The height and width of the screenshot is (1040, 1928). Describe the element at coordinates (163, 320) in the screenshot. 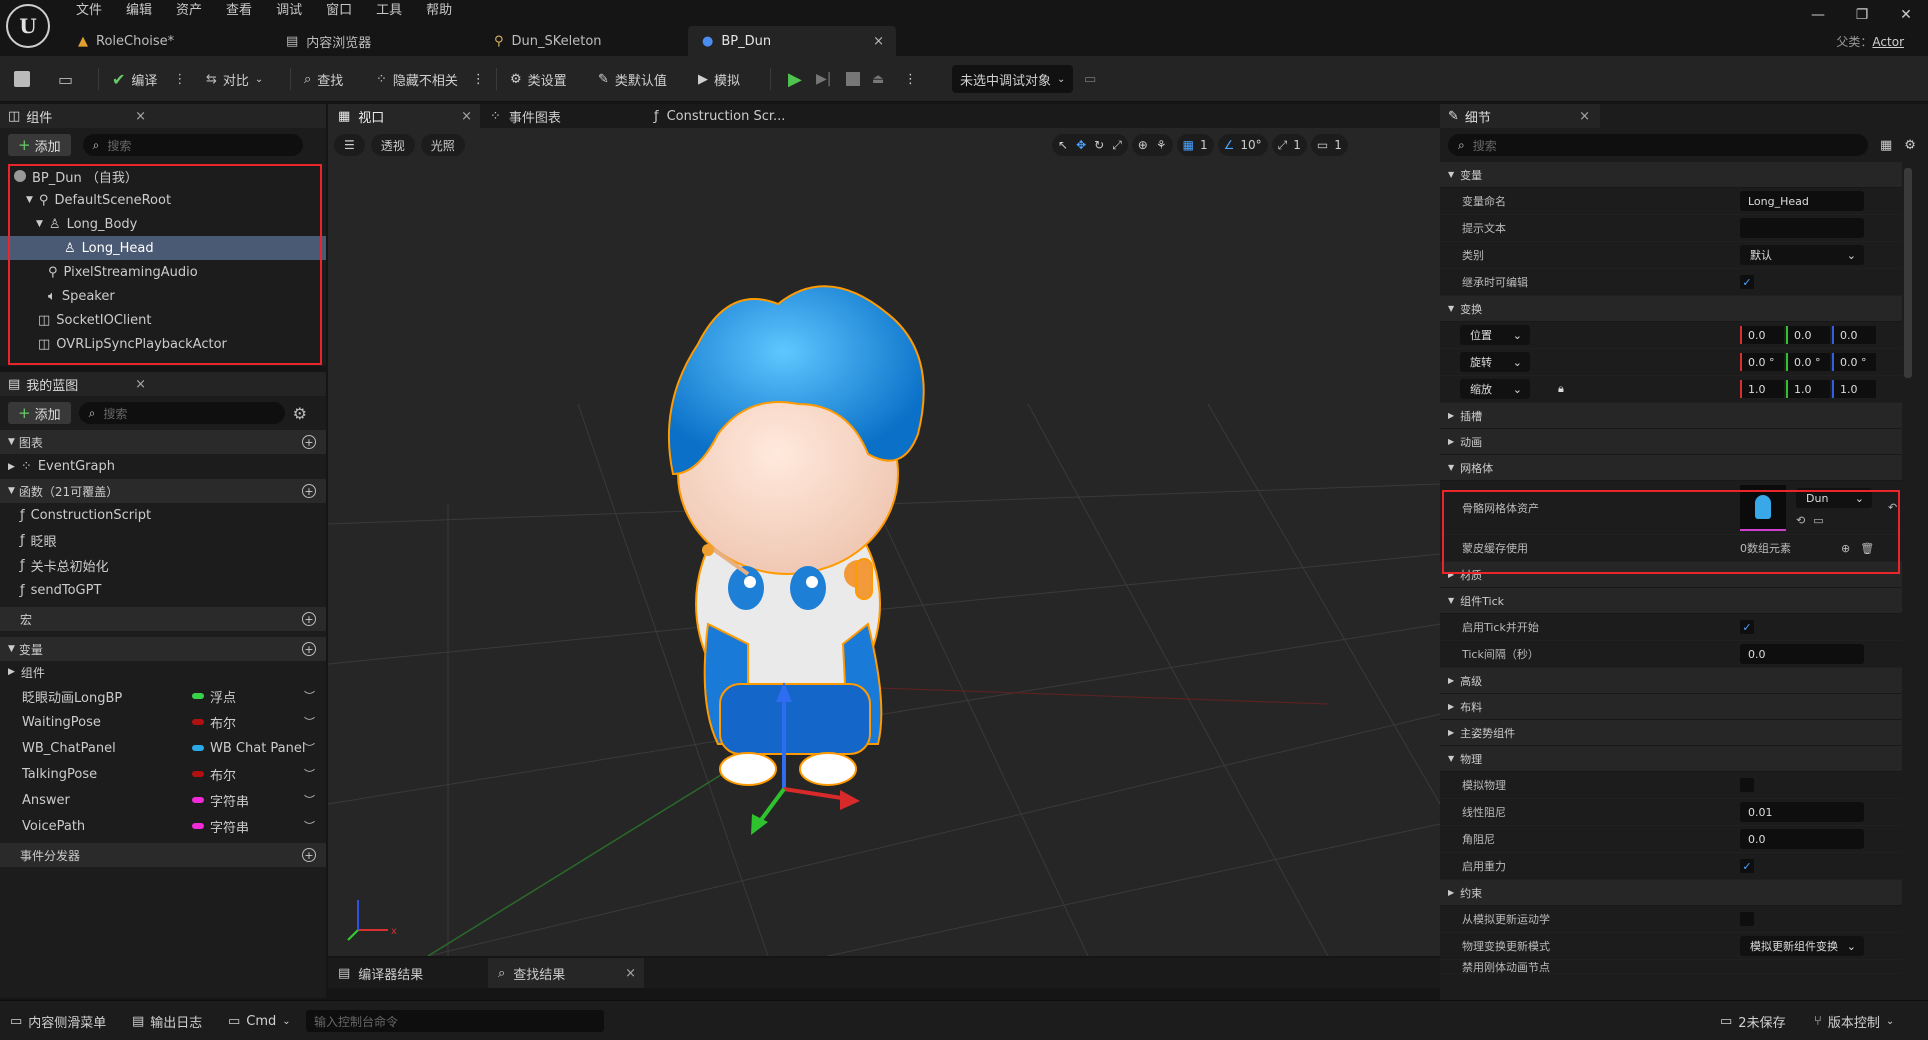

I see `tree-item-socketio-client: ◫ SocketIOClient` at that location.